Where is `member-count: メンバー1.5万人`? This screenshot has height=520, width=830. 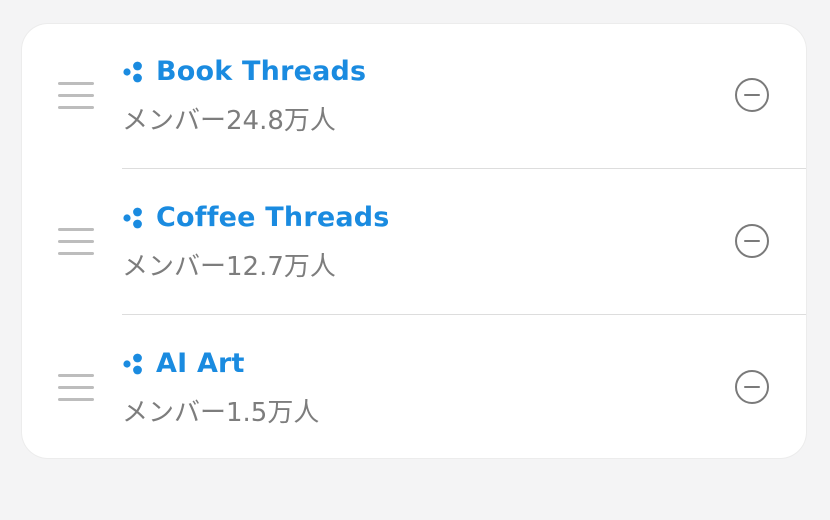
member-count: メンバー1.5万人 is located at coordinates (221, 413).